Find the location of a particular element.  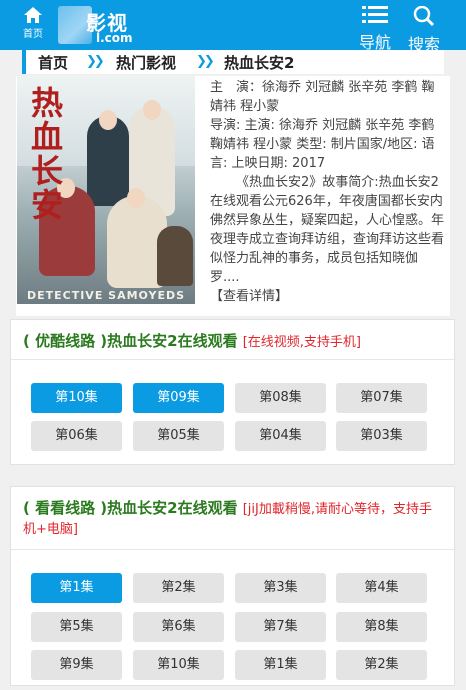

episode-button: 第05集 is located at coordinates (178, 436).